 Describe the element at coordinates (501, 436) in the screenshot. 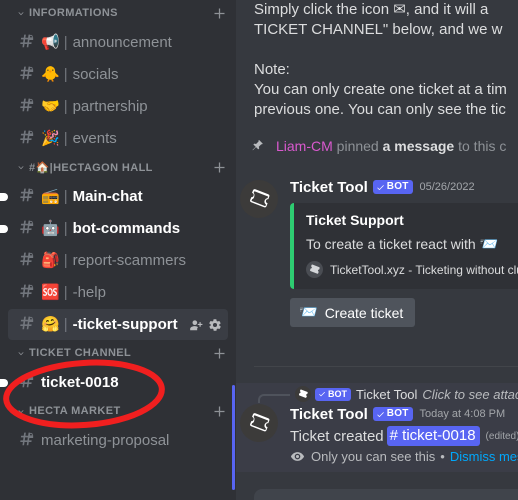

I see `edited-marker: (edited)` at that location.